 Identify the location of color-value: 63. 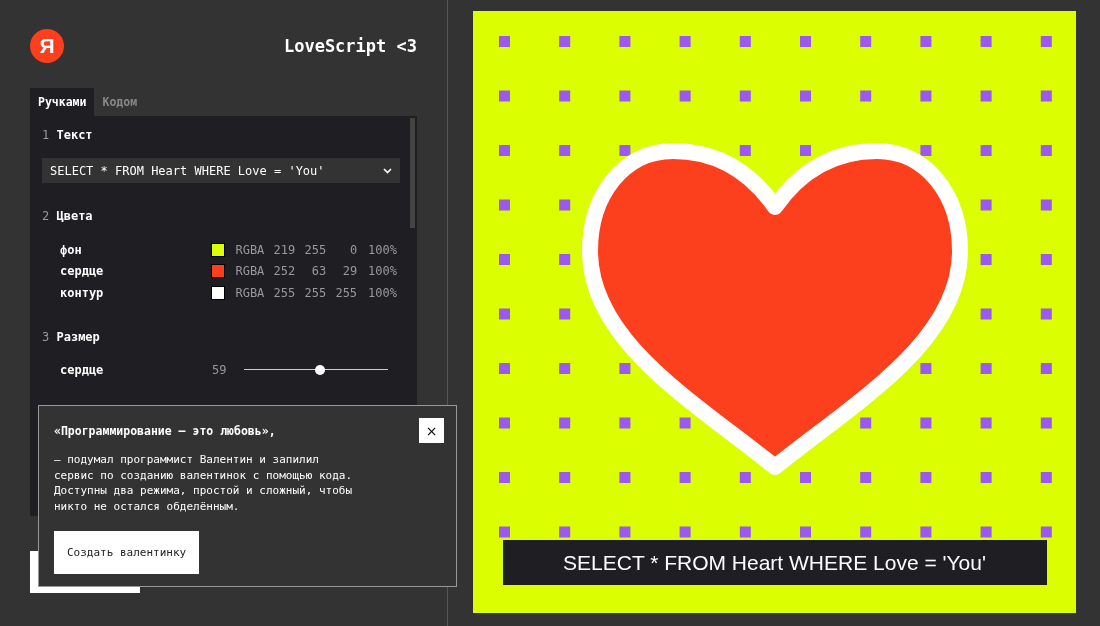
(318, 271).